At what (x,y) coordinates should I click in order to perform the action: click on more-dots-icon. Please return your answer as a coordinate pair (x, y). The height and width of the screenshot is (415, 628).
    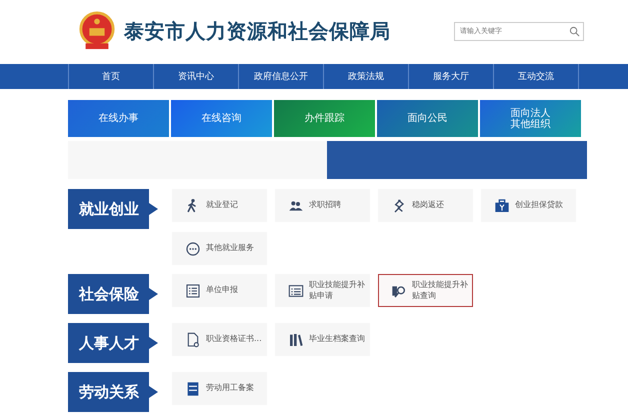
    Looking at the image, I should click on (193, 248).